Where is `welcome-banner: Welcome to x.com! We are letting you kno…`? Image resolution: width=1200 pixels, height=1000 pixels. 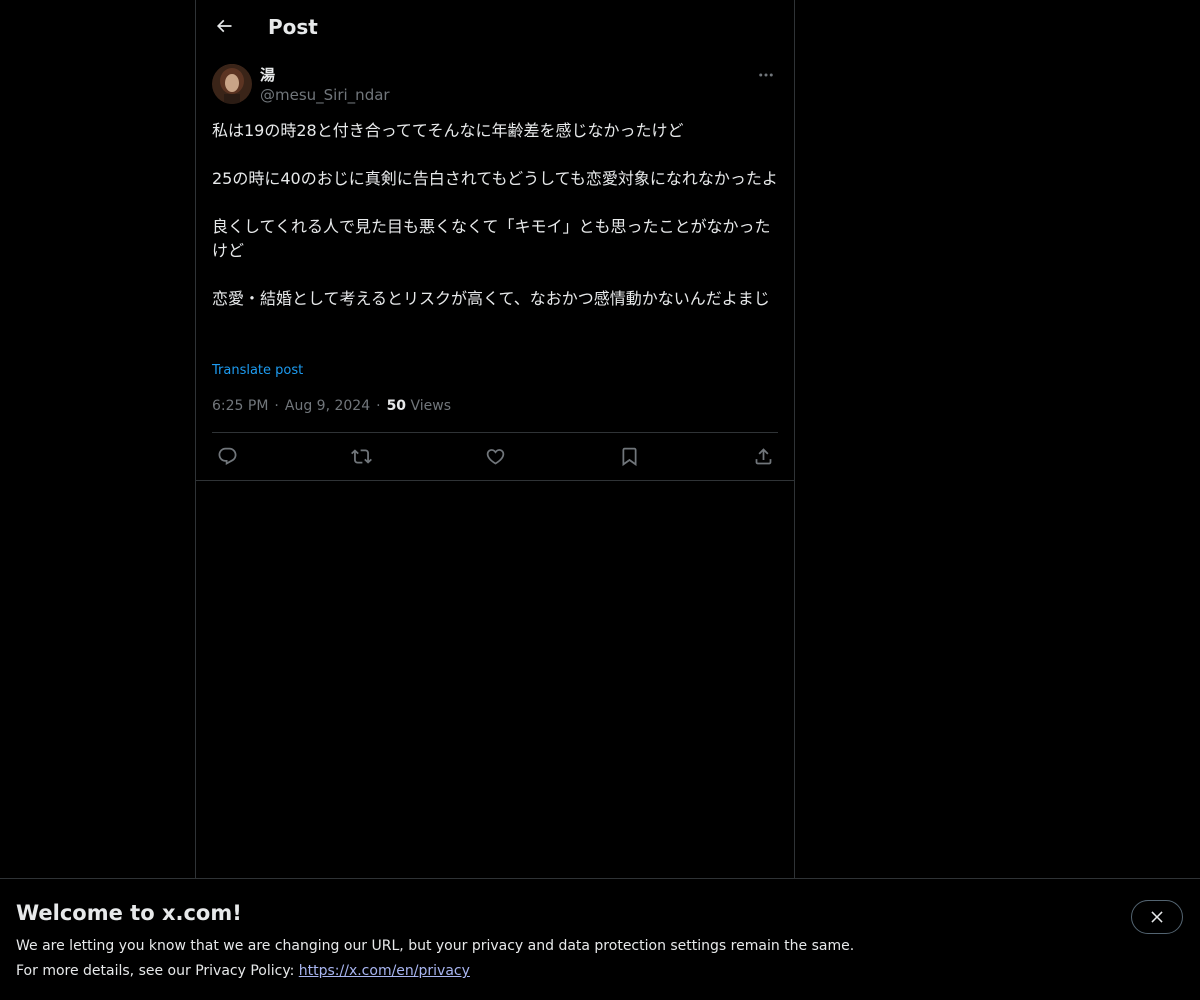
welcome-banner: Welcome to x.com! We are letting you kno… is located at coordinates (600, 939).